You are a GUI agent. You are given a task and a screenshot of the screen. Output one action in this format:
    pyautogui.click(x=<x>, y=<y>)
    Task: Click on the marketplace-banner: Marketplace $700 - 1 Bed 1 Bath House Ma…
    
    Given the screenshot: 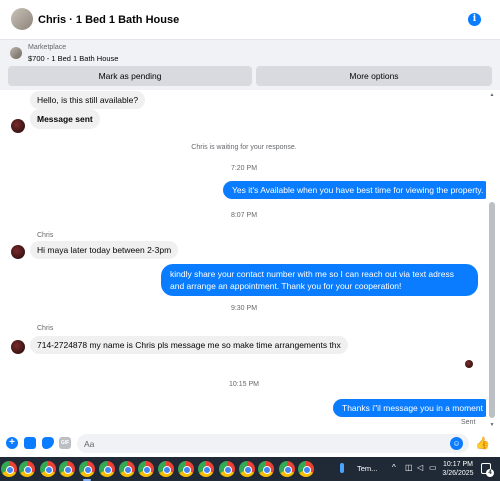 What is the action you would take?
    pyautogui.click(x=250, y=65)
    